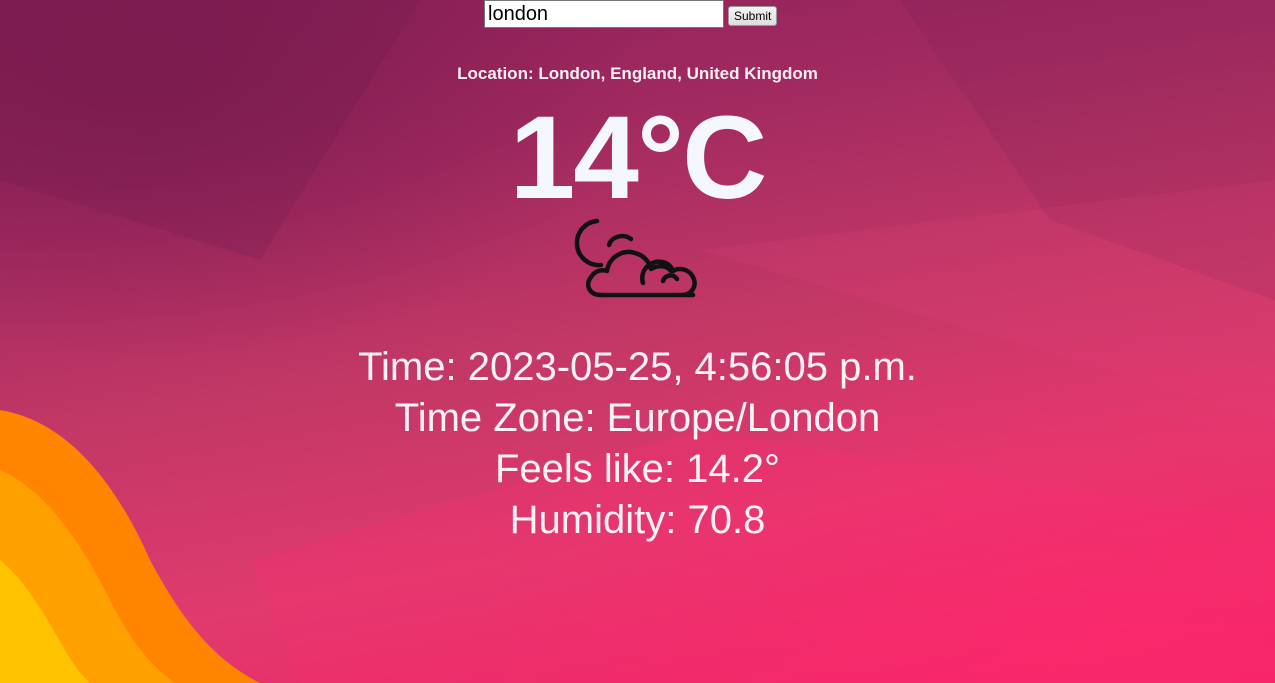 The height and width of the screenshot is (683, 1275). What do you see at coordinates (637, 418) in the screenshot?
I see `timezone-text: Time Zone: Europe/London` at bounding box center [637, 418].